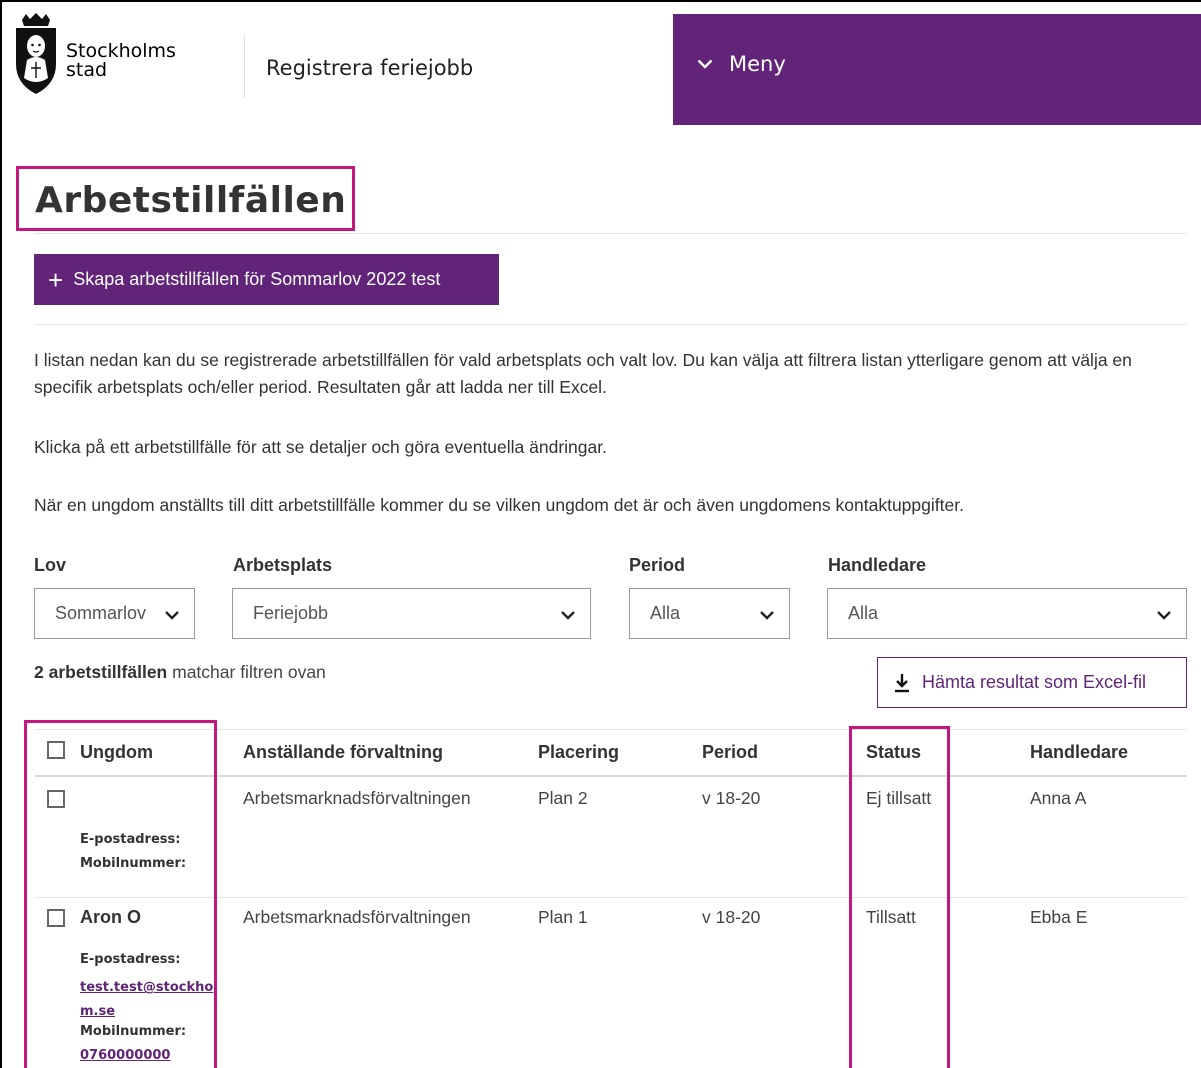 The image size is (1201, 1068). I want to click on row-status: Ej tillsatt, so click(899, 798).